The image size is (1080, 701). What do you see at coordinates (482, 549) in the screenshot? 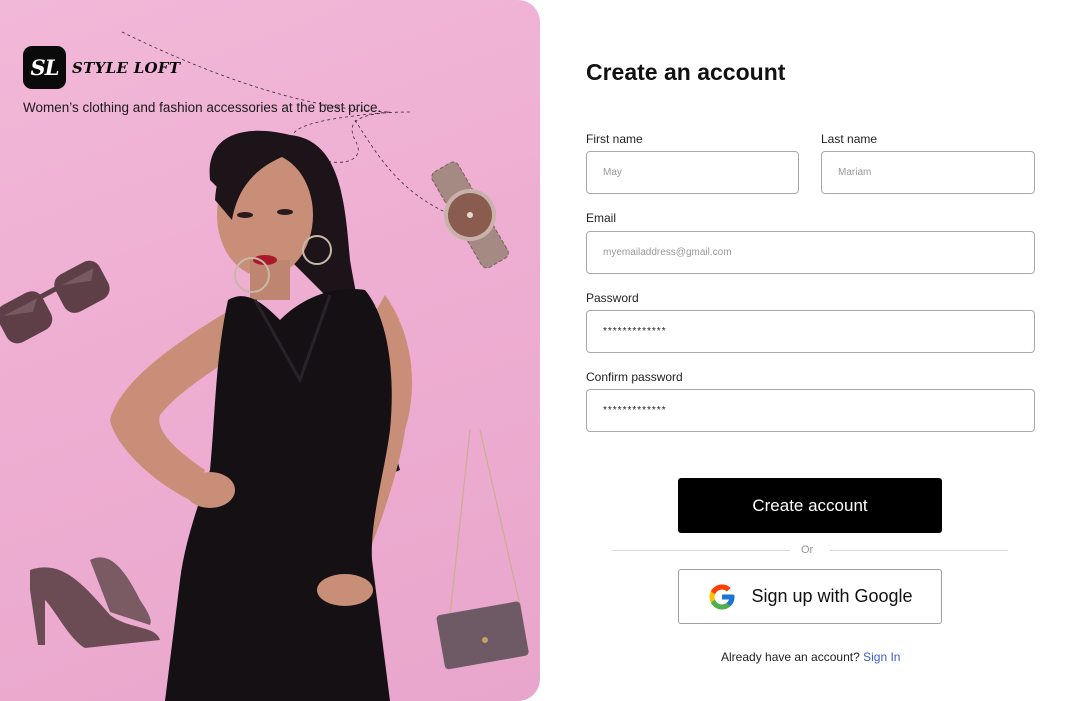
I see `handbag-icon` at bounding box center [482, 549].